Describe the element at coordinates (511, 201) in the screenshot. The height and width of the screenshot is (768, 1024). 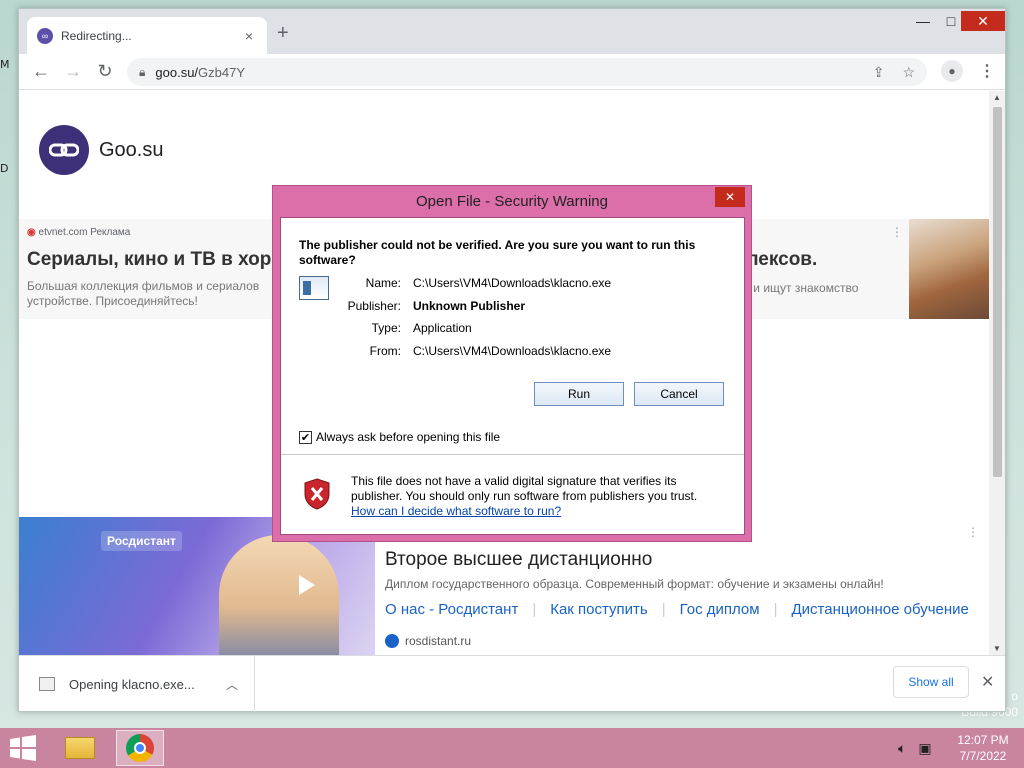
I see `dialog-title: Open File - Security Warning` at that location.